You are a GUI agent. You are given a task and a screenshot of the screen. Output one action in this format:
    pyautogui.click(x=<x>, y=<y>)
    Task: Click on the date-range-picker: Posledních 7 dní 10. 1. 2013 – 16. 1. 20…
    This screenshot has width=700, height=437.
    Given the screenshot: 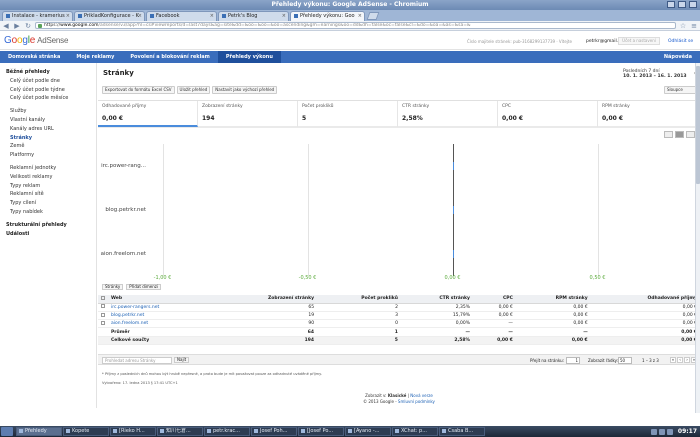 What is the action you would take?
    pyautogui.click(x=660, y=74)
    